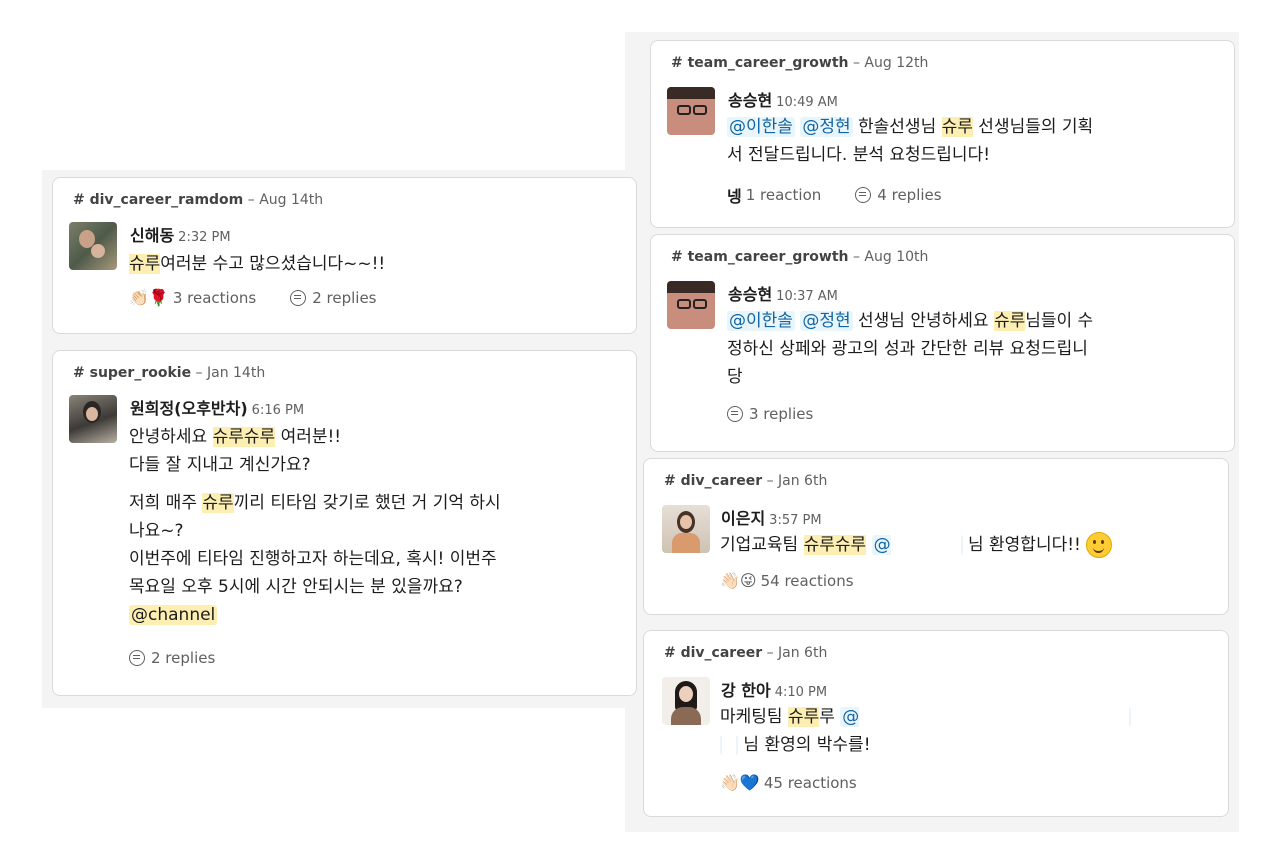 The height and width of the screenshot is (851, 1280). What do you see at coordinates (774, 689) in the screenshot?
I see `author-name: 강 한아 4:10 PM` at bounding box center [774, 689].